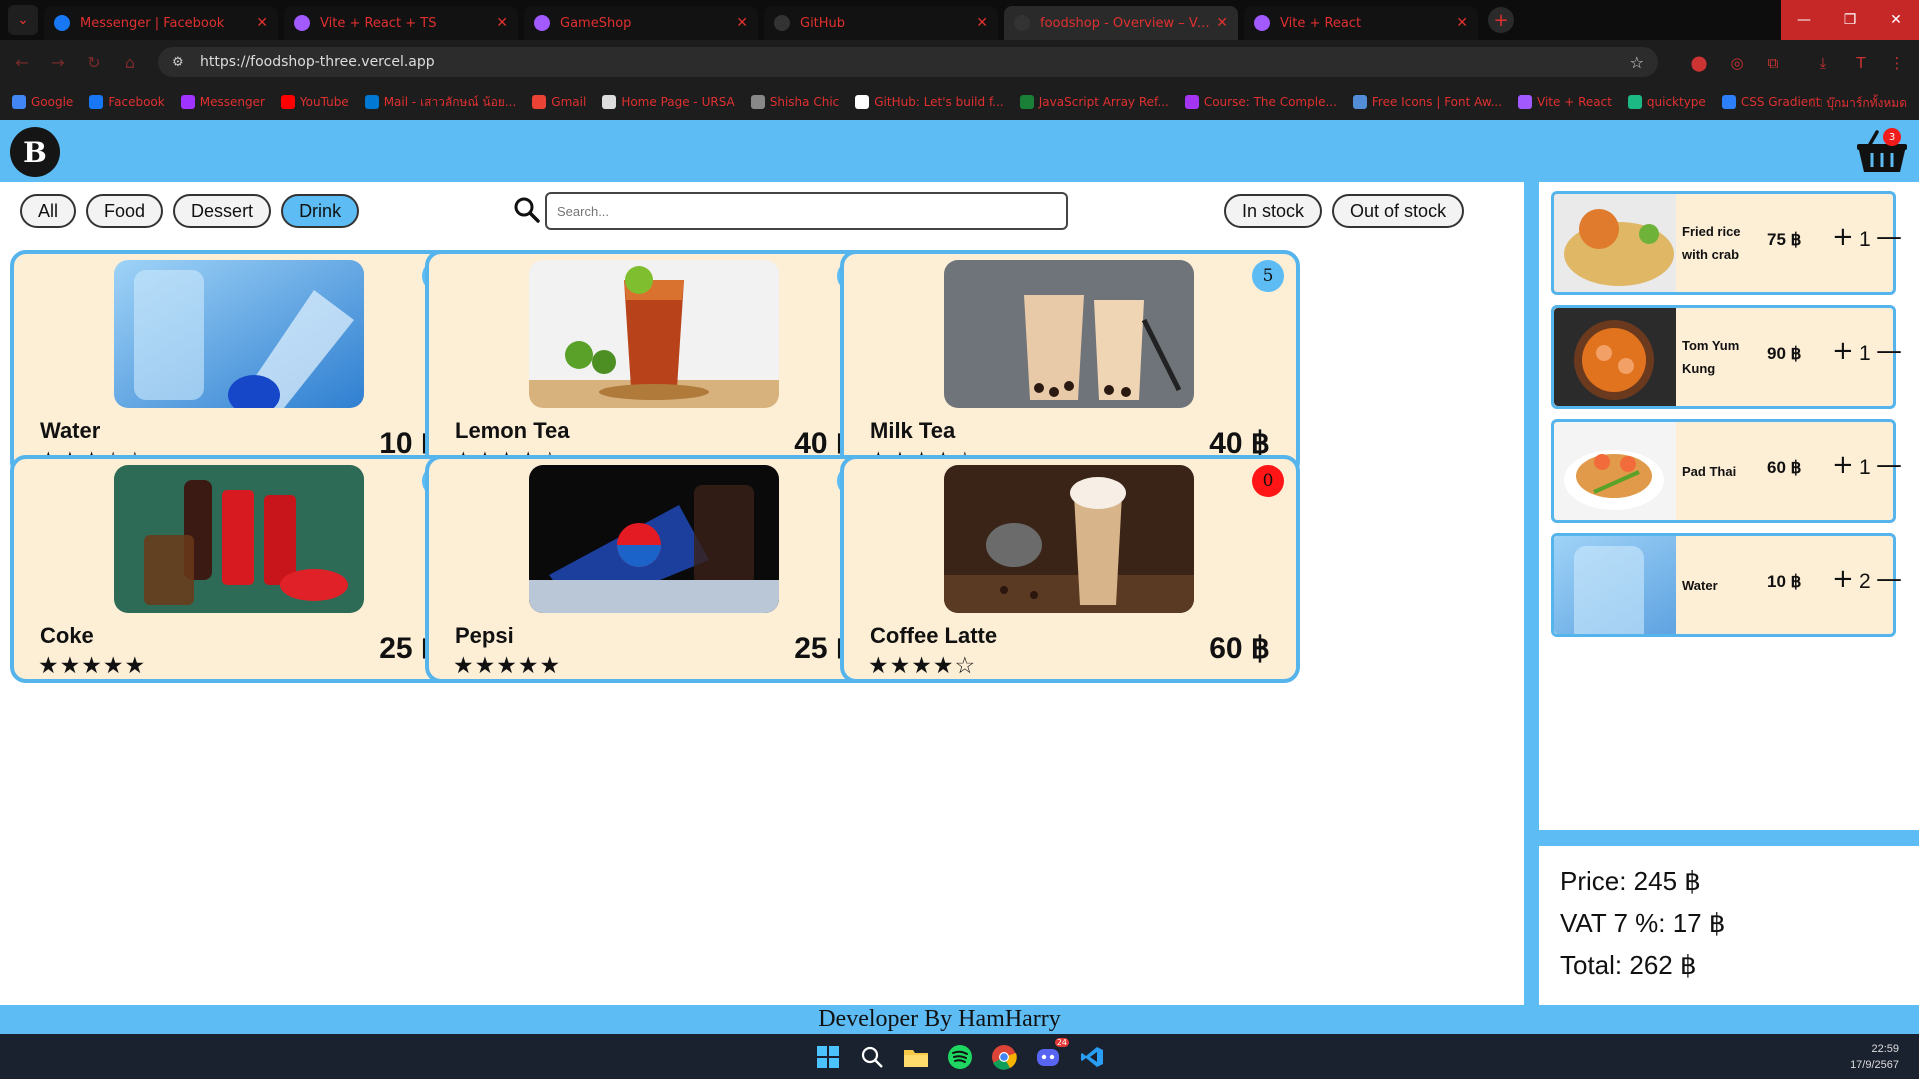 The width and height of the screenshot is (1919, 1079). What do you see at coordinates (1125, 23) in the screenshot?
I see `tab-title: foodshop - Overview – Vercel` at bounding box center [1125, 23].